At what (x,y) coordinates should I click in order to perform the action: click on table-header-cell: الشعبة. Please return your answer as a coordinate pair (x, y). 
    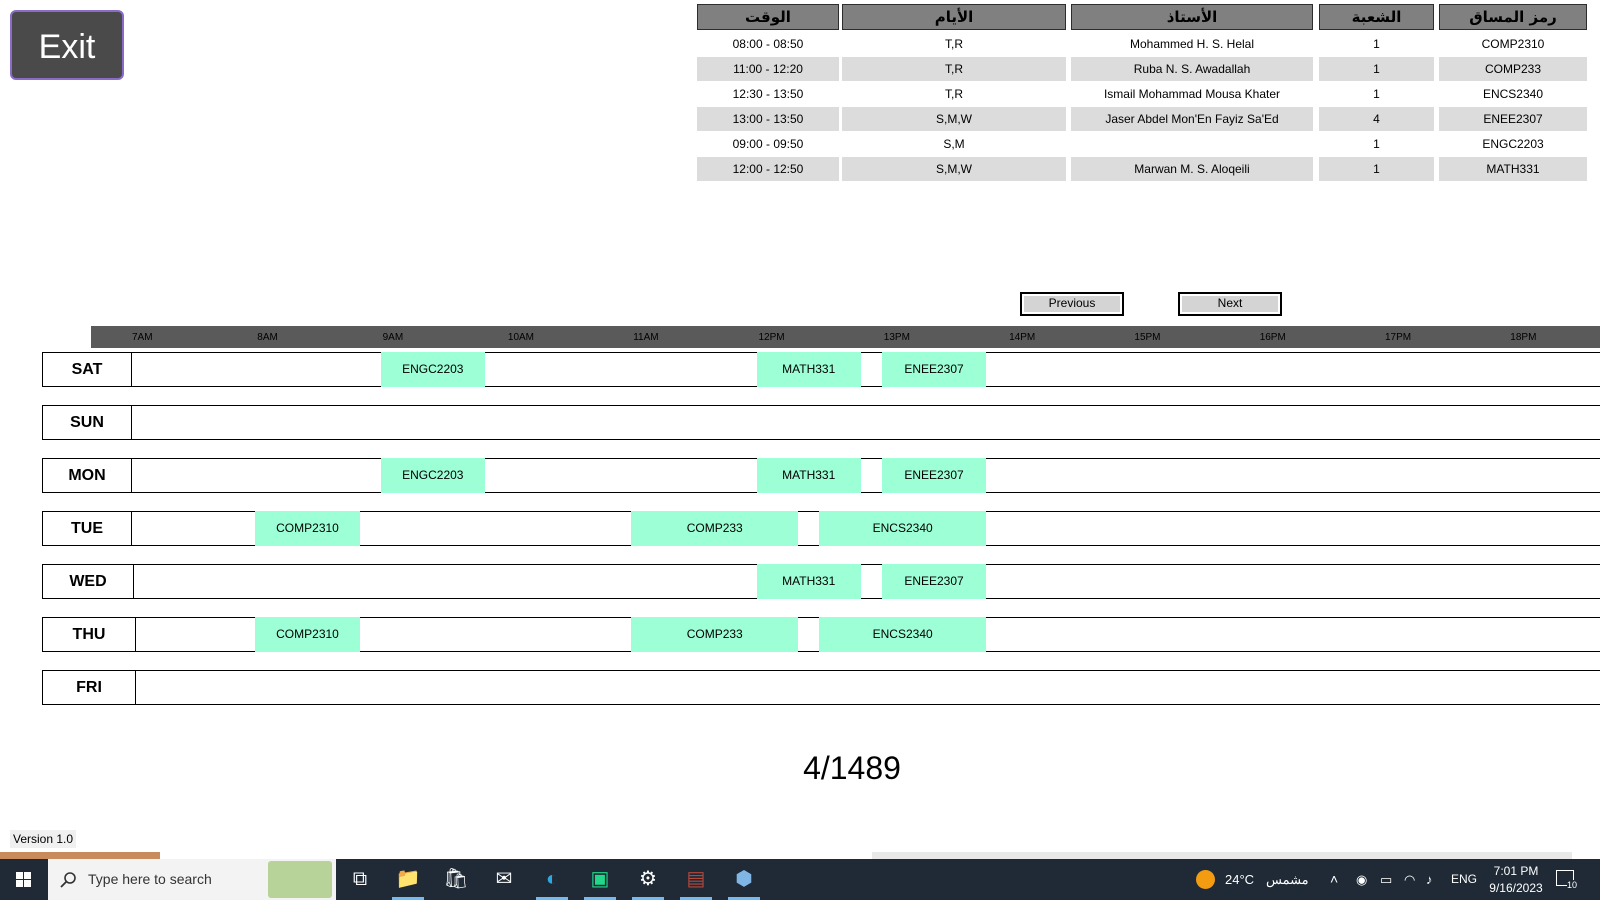
    Looking at the image, I should click on (1376, 17).